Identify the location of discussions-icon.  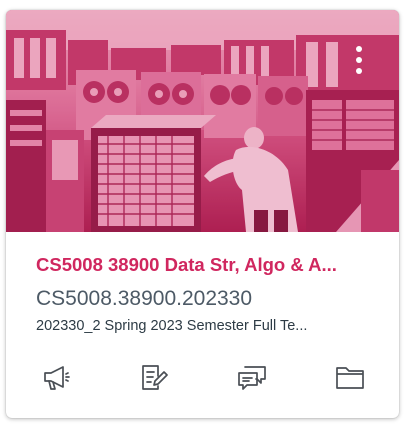
(252, 378).